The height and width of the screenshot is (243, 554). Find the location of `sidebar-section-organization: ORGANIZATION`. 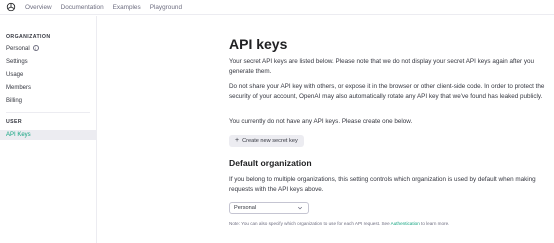

sidebar-section-organization: ORGANIZATION is located at coordinates (28, 37).